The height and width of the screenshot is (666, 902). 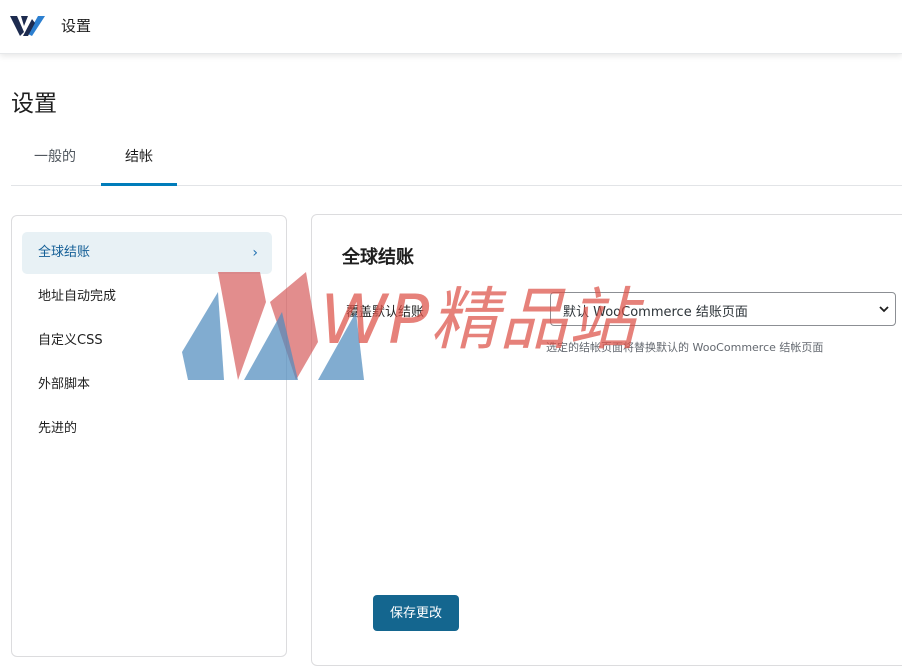 What do you see at coordinates (147, 429) in the screenshot?
I see `sidebar-item-advanced: 先进的` at bounding box center [147, 429].